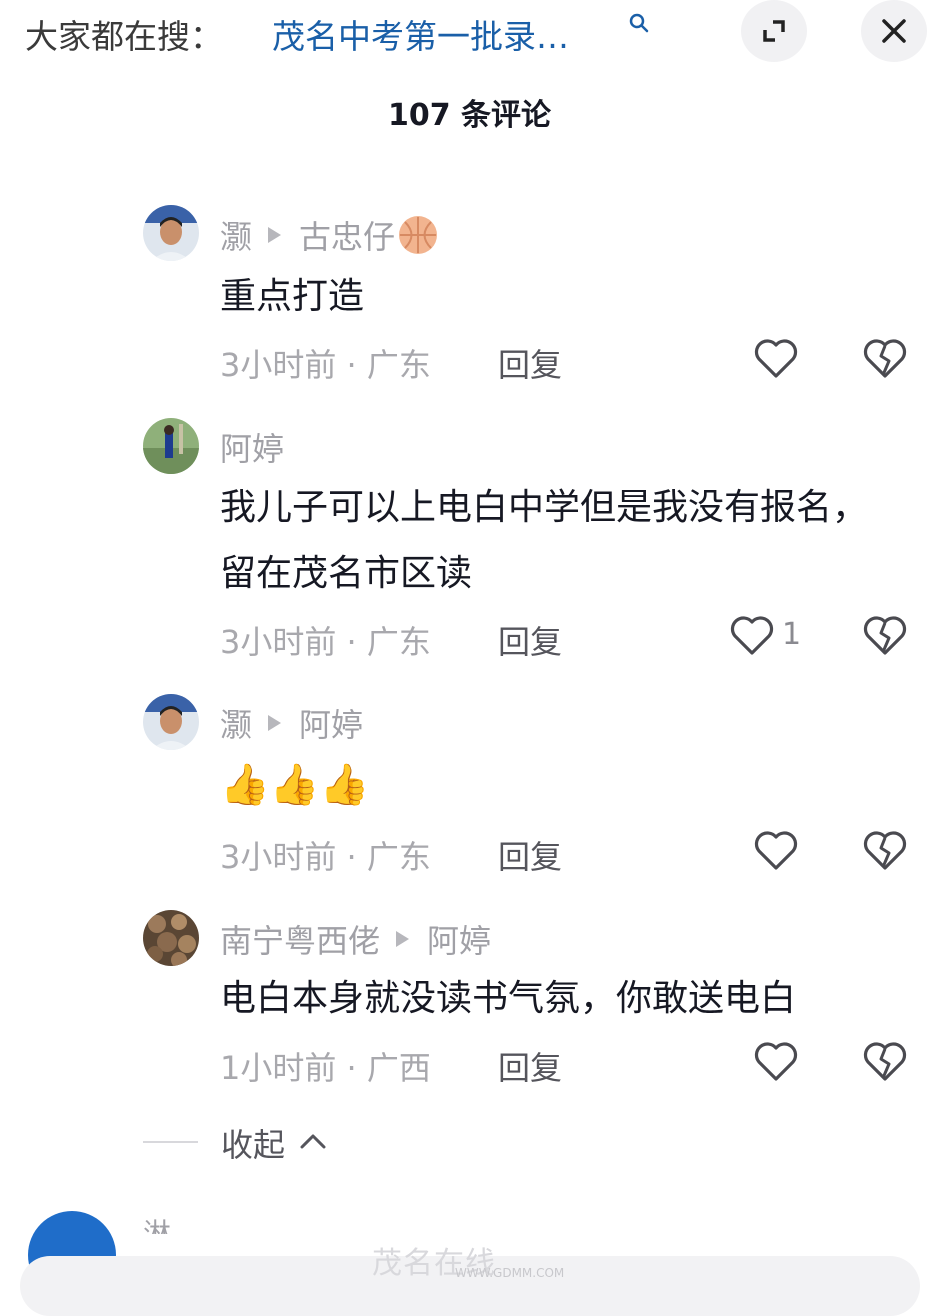 This screenshot has width=939, height=1316. What do you see at coordinates (291, 723) in the screenshot?
I see `comment-author-line: 灏 阿婷` at bounding box center [291, 723].